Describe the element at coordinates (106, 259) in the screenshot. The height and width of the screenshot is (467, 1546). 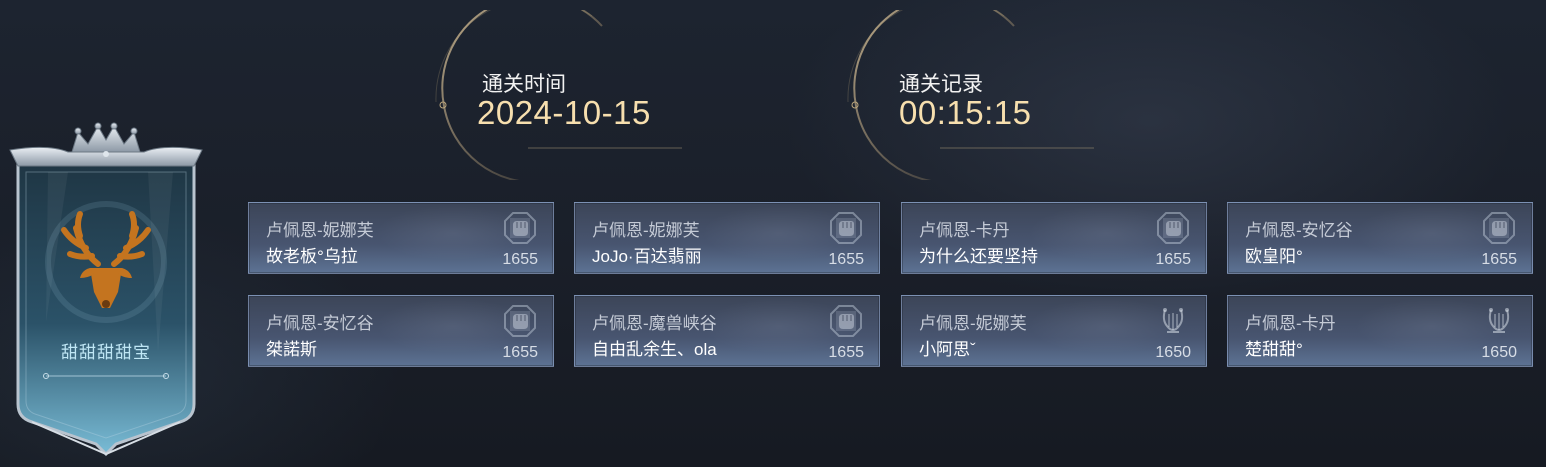
I see `deer-emblem-icon` at that location.